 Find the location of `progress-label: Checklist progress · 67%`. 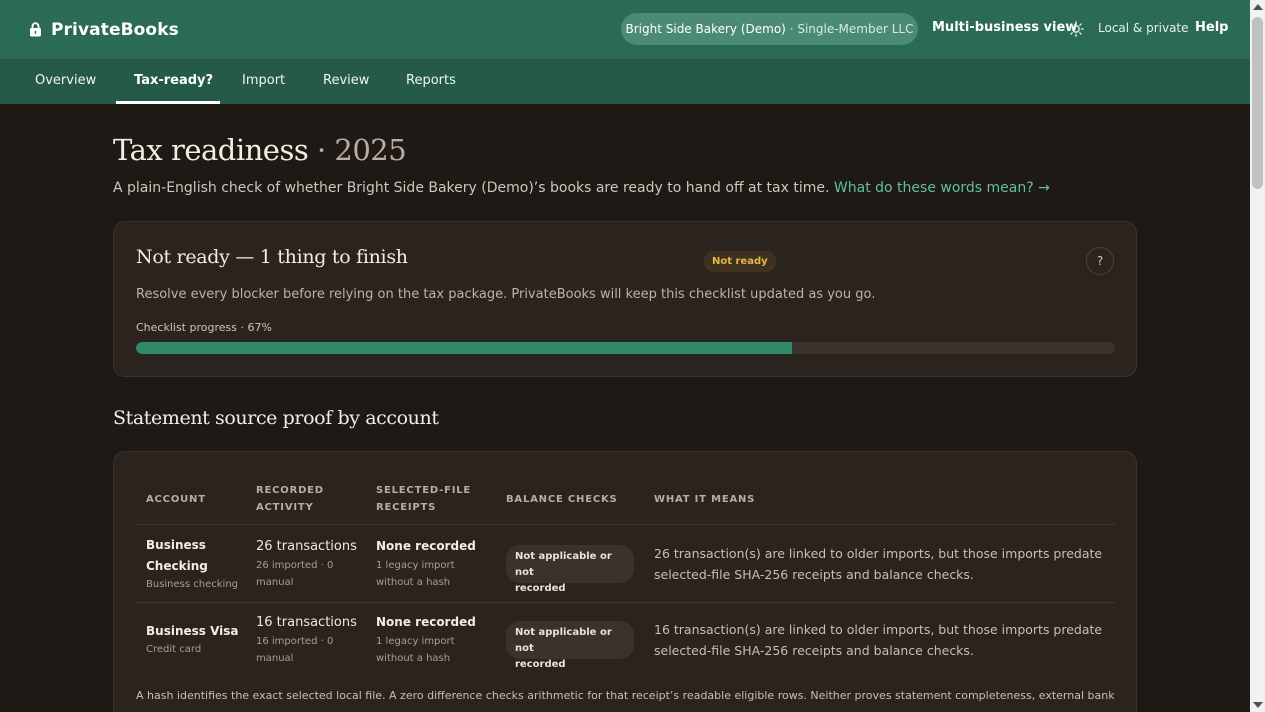

progress-label: Checklist progress · 67% is located at coordinates (204, 327).